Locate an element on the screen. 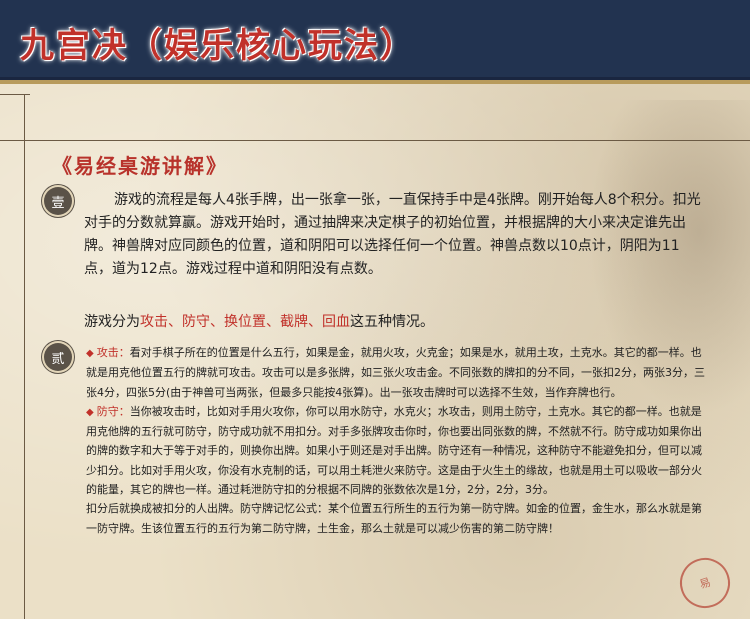 The height and width of the screenshot is (619, 750). section-title: 《易经桌游讲解》 is located at coordinates (140, 166).